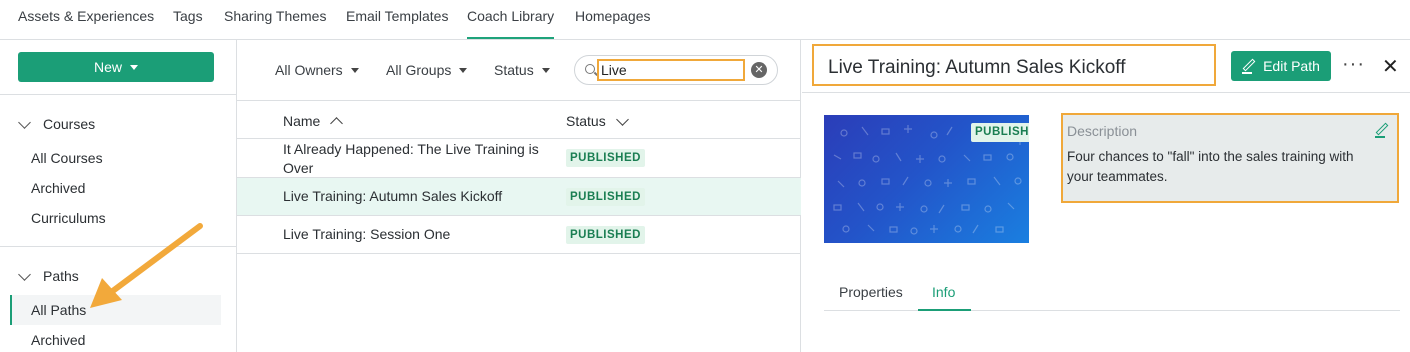 This screenshot has width=1410, height=352. What do you see at coordinates (1291, 66) in the screenshot?
I see `edit-path-label: Edit Path` at bounding box center [1291, 66].